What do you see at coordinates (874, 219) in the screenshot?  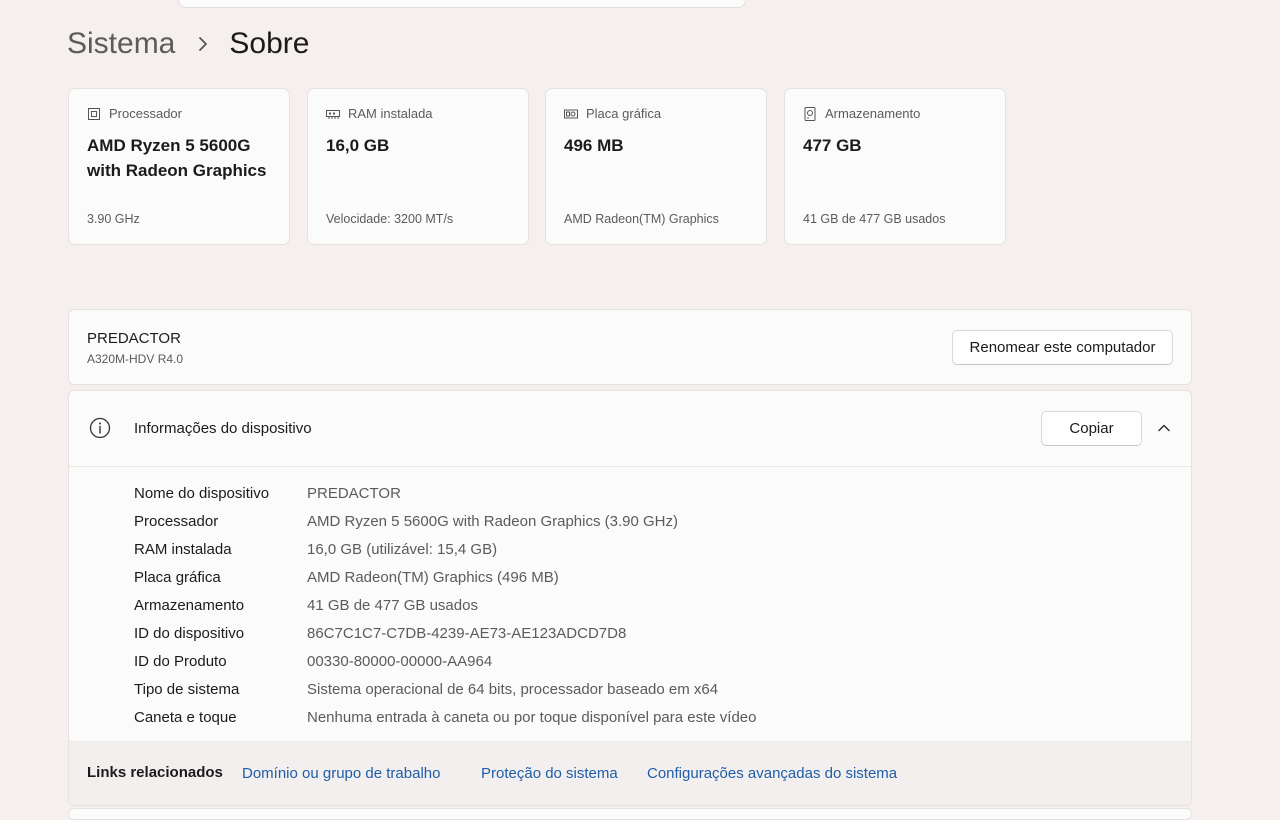 I see `card-subtext: 41 GB de 477 GB usados` at bounding box center [874, 219].